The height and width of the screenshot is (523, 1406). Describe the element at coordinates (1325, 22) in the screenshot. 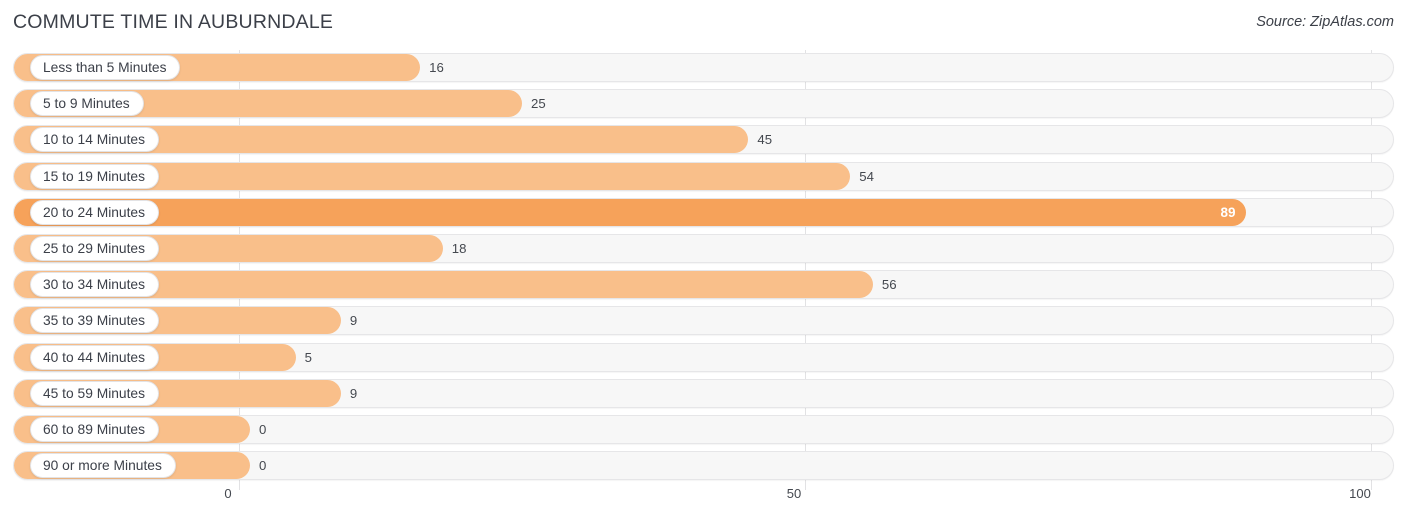

I see `source-attribution: Source: ZipAtlas.com` at that location.